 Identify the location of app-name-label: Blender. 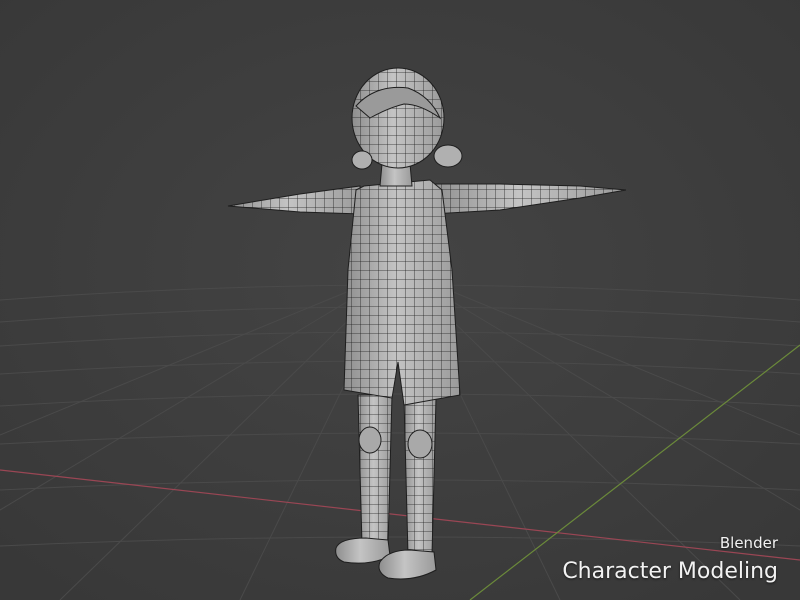
(748, 543).